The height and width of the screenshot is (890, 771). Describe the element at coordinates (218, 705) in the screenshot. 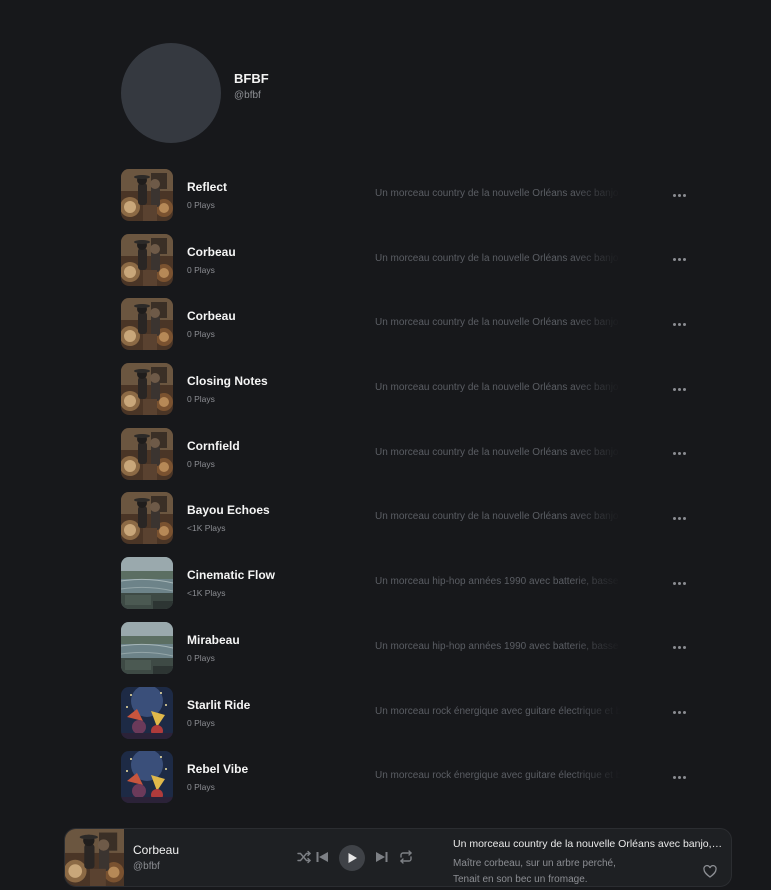

I see `track-title: Starlit Ride` at that location.